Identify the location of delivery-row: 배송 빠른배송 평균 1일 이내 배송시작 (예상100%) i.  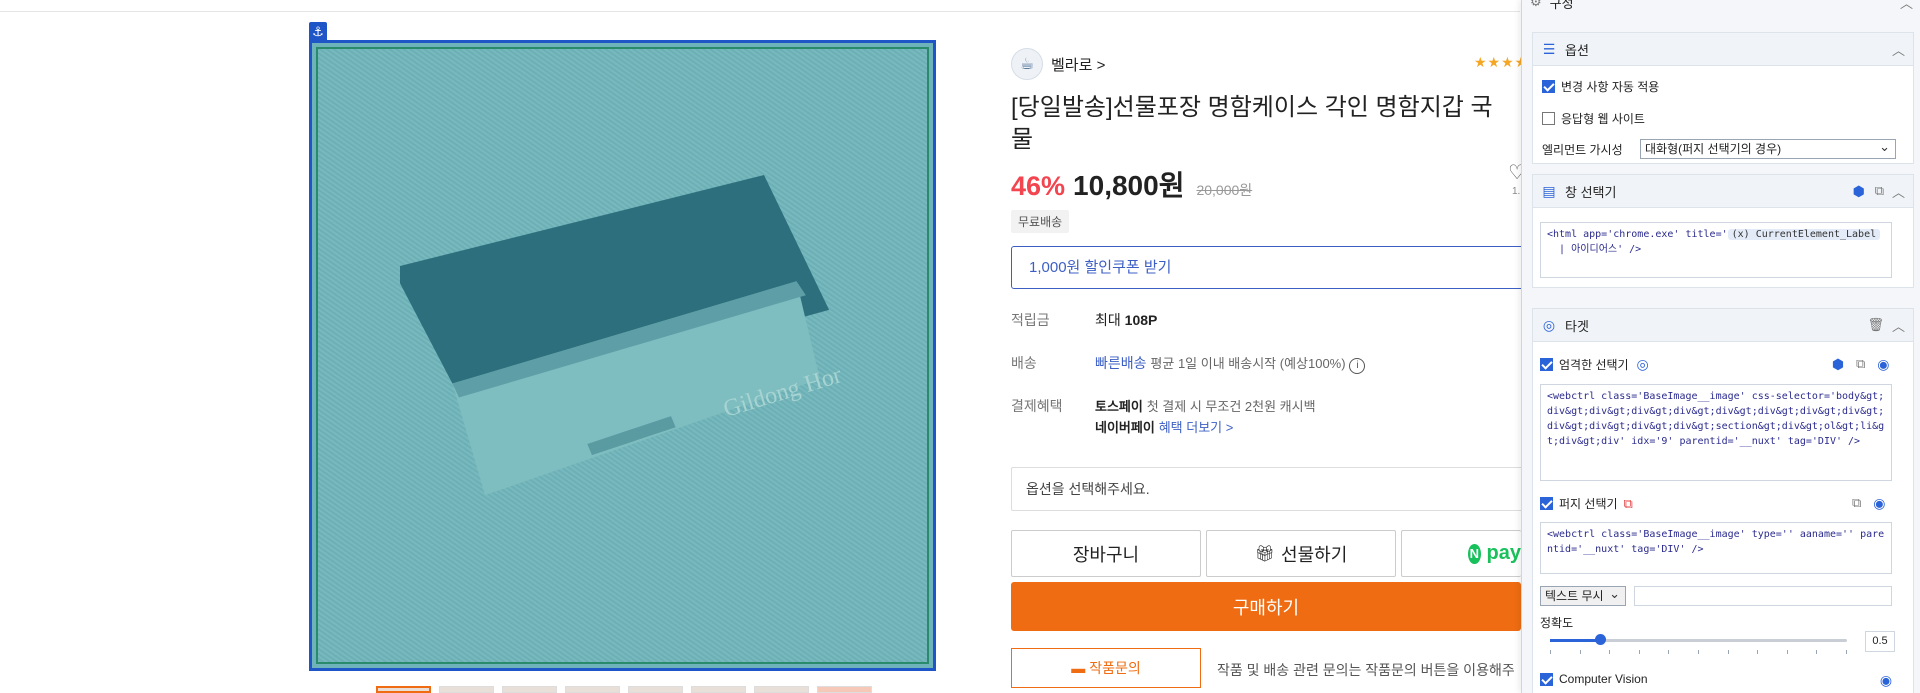
(1188, 363).